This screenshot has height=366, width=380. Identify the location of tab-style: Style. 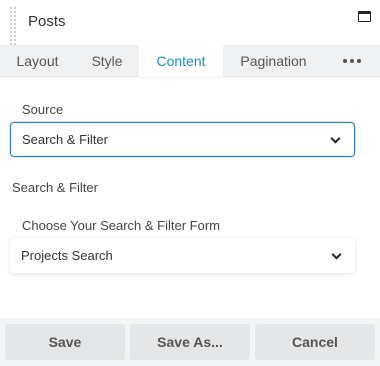
(107, 61).